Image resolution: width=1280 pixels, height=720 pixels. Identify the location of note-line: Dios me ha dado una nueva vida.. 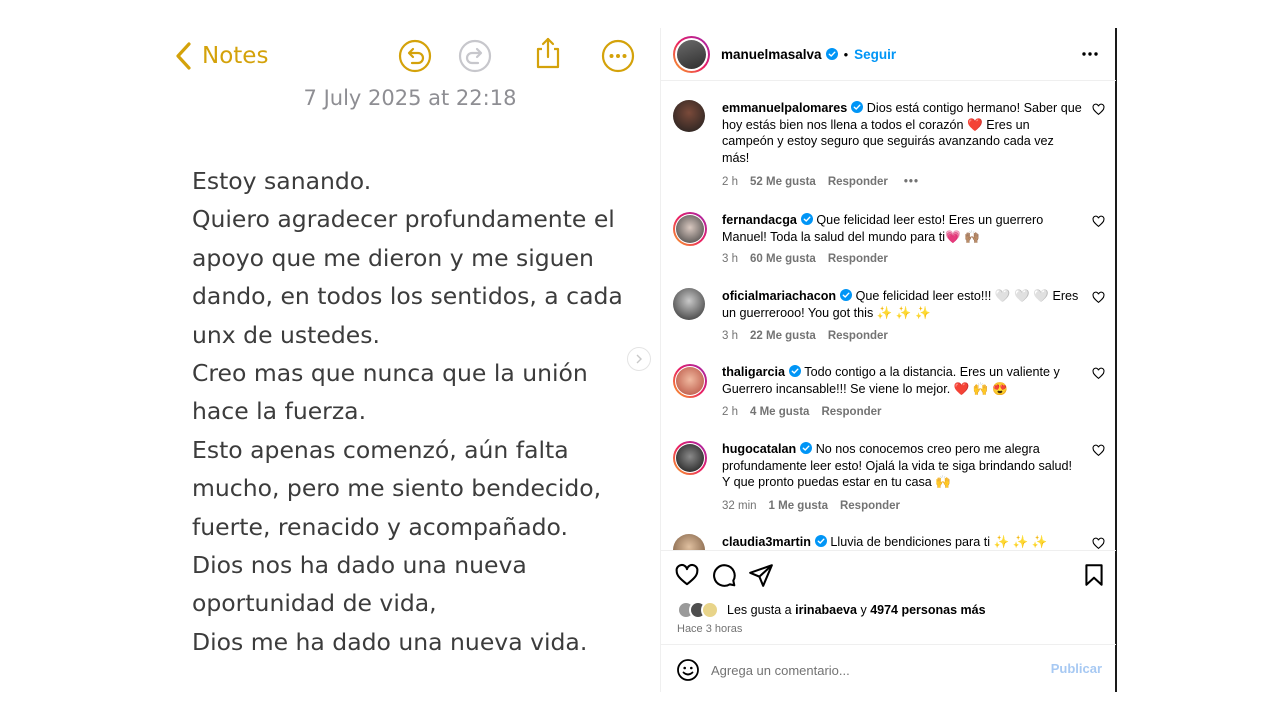
(390, 641).